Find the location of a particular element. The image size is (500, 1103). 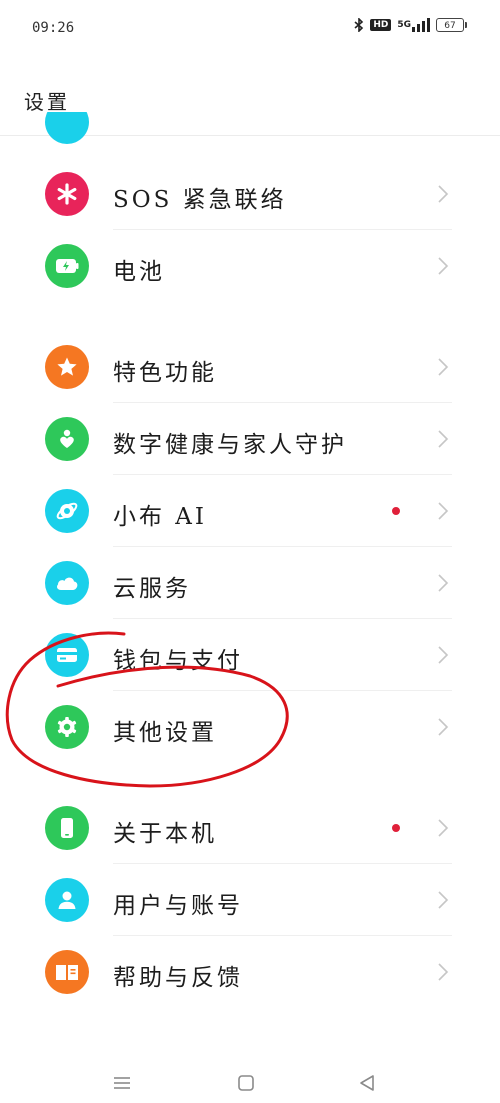

settings-item-digital-wellbeing: 数字健康与家人守护 is located at coordinates (250, 439).